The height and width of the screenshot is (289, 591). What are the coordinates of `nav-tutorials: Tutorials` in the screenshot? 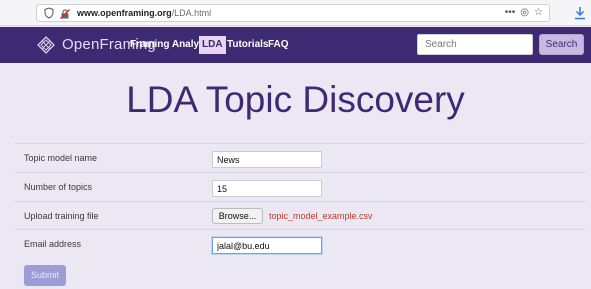 It's located at (247, 45).